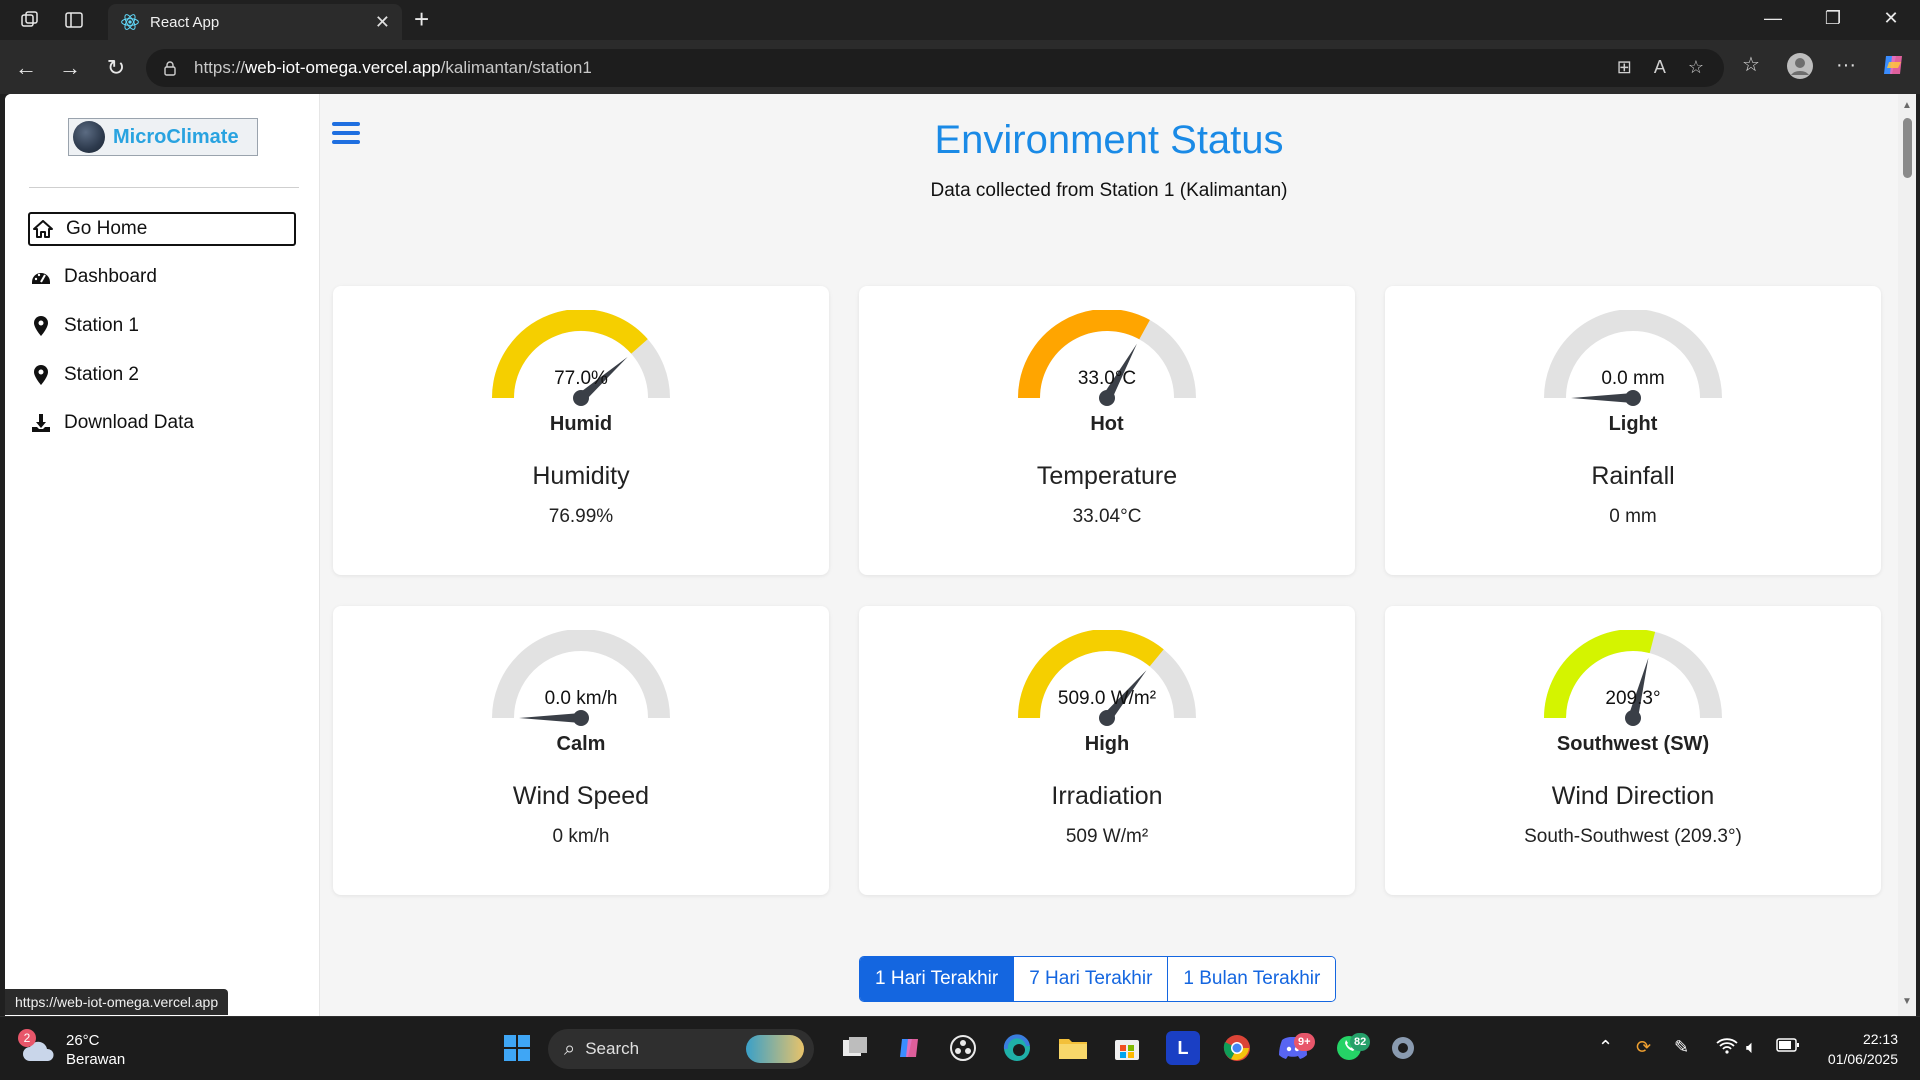  What do you see at coordinates (1073, 1048) in the screenshot?
I see `file-explorer-icon` at bounding box center [1073, 1048].